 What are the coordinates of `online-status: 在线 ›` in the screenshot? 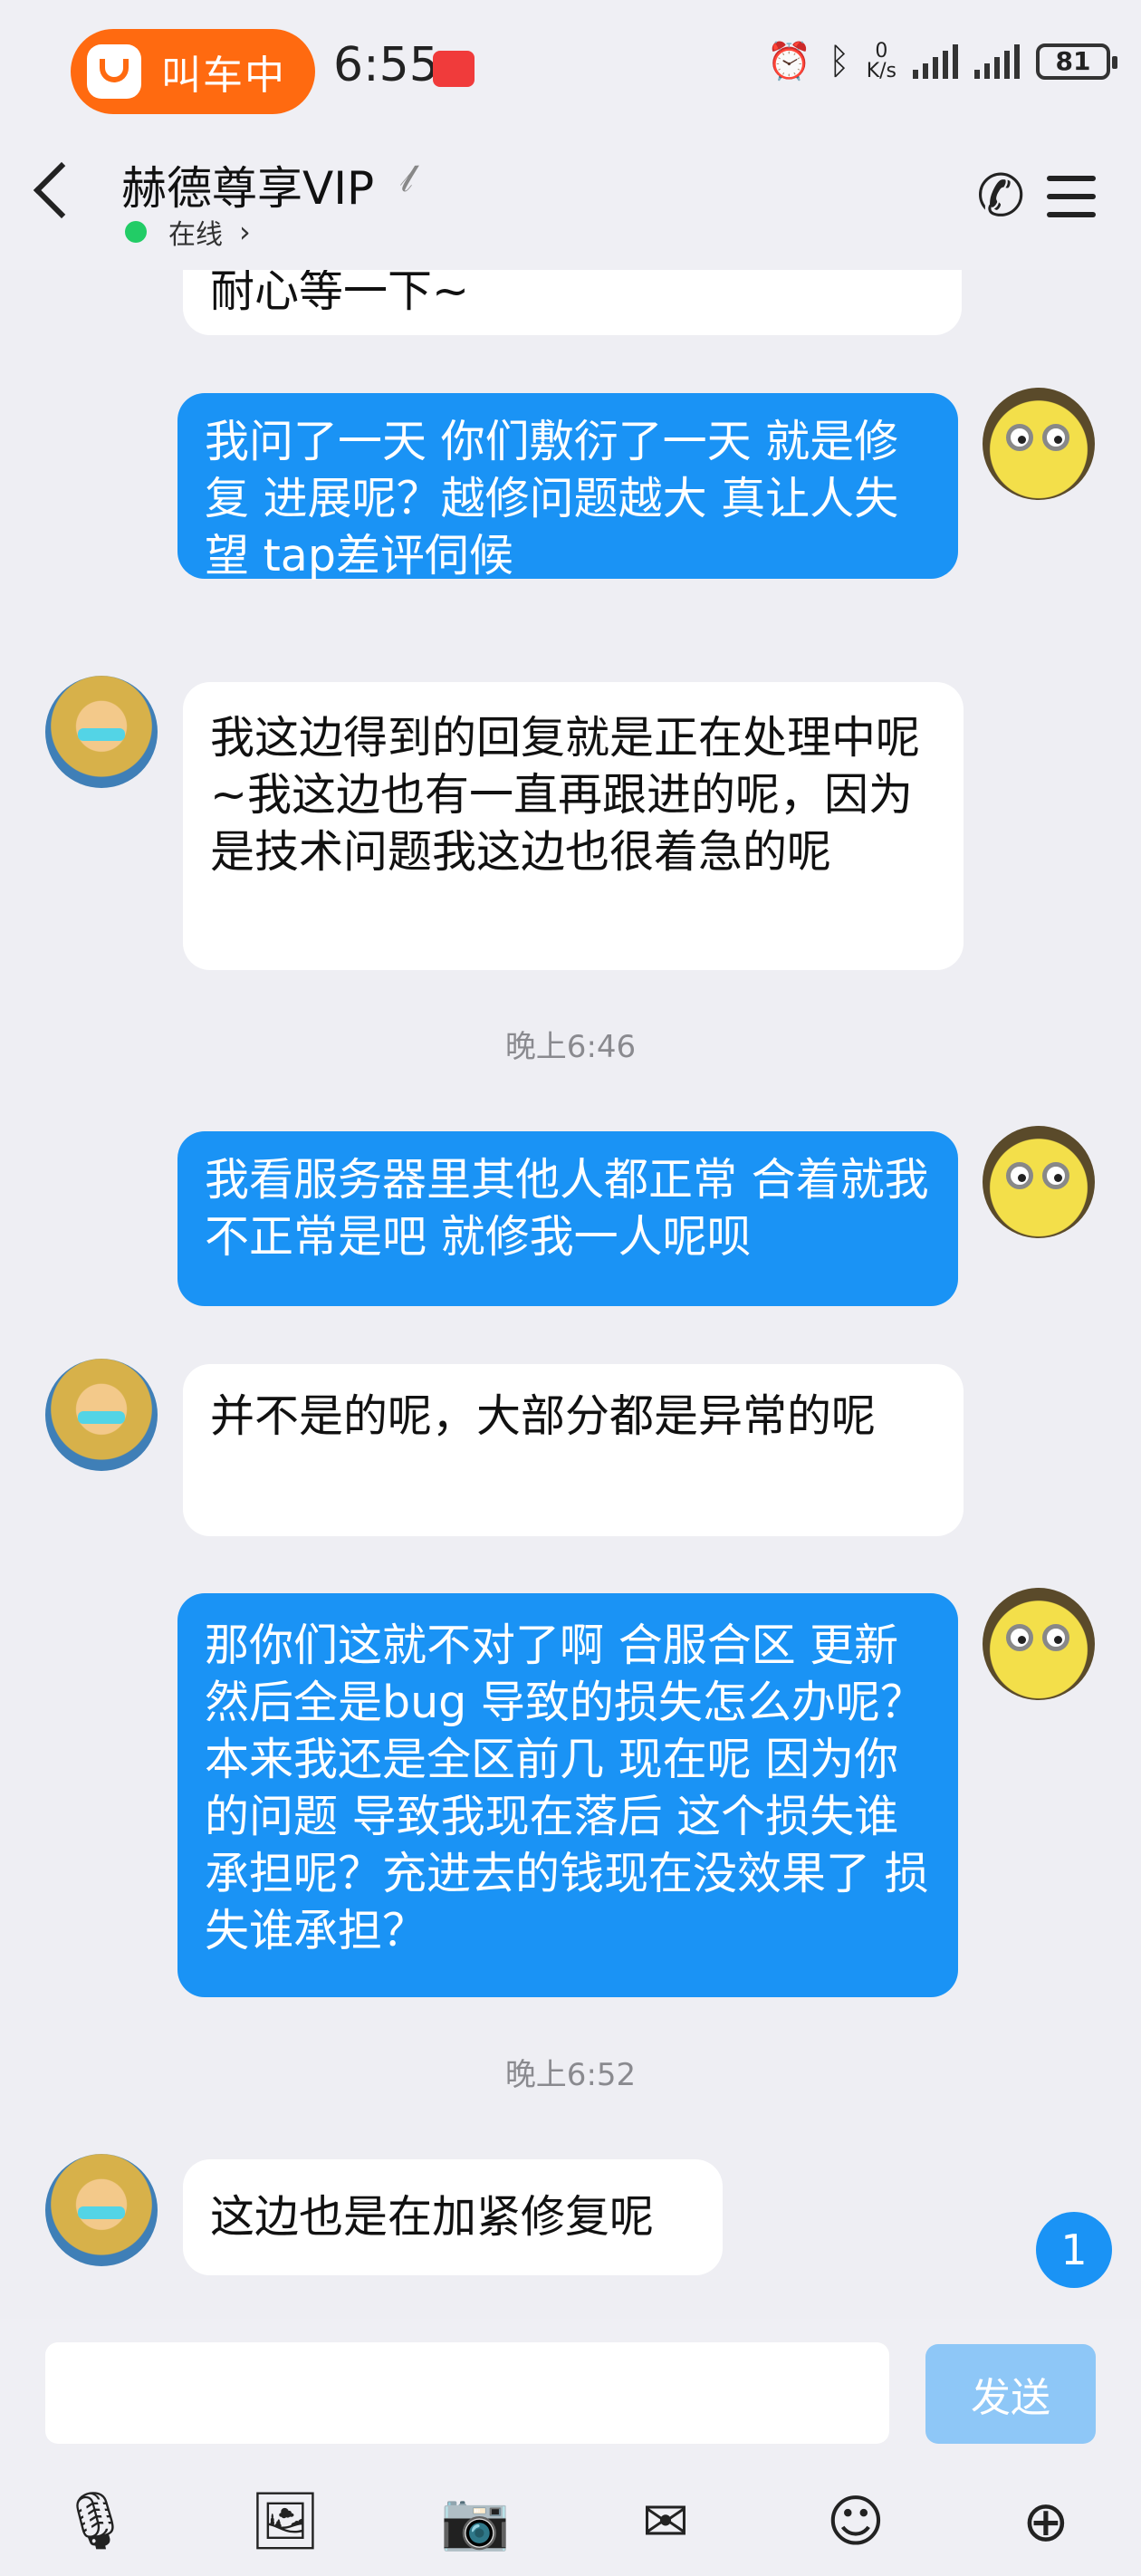 It's located at (188, 232).